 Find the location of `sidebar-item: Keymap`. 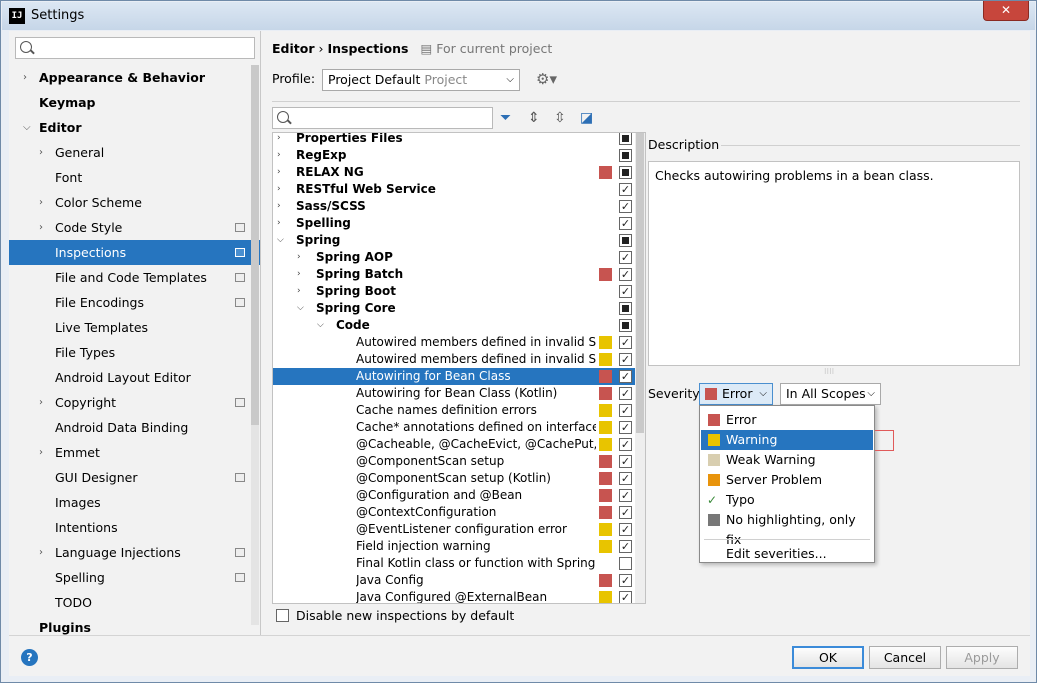

sidebar-item: Keymap is located at coordinates (134, 102).